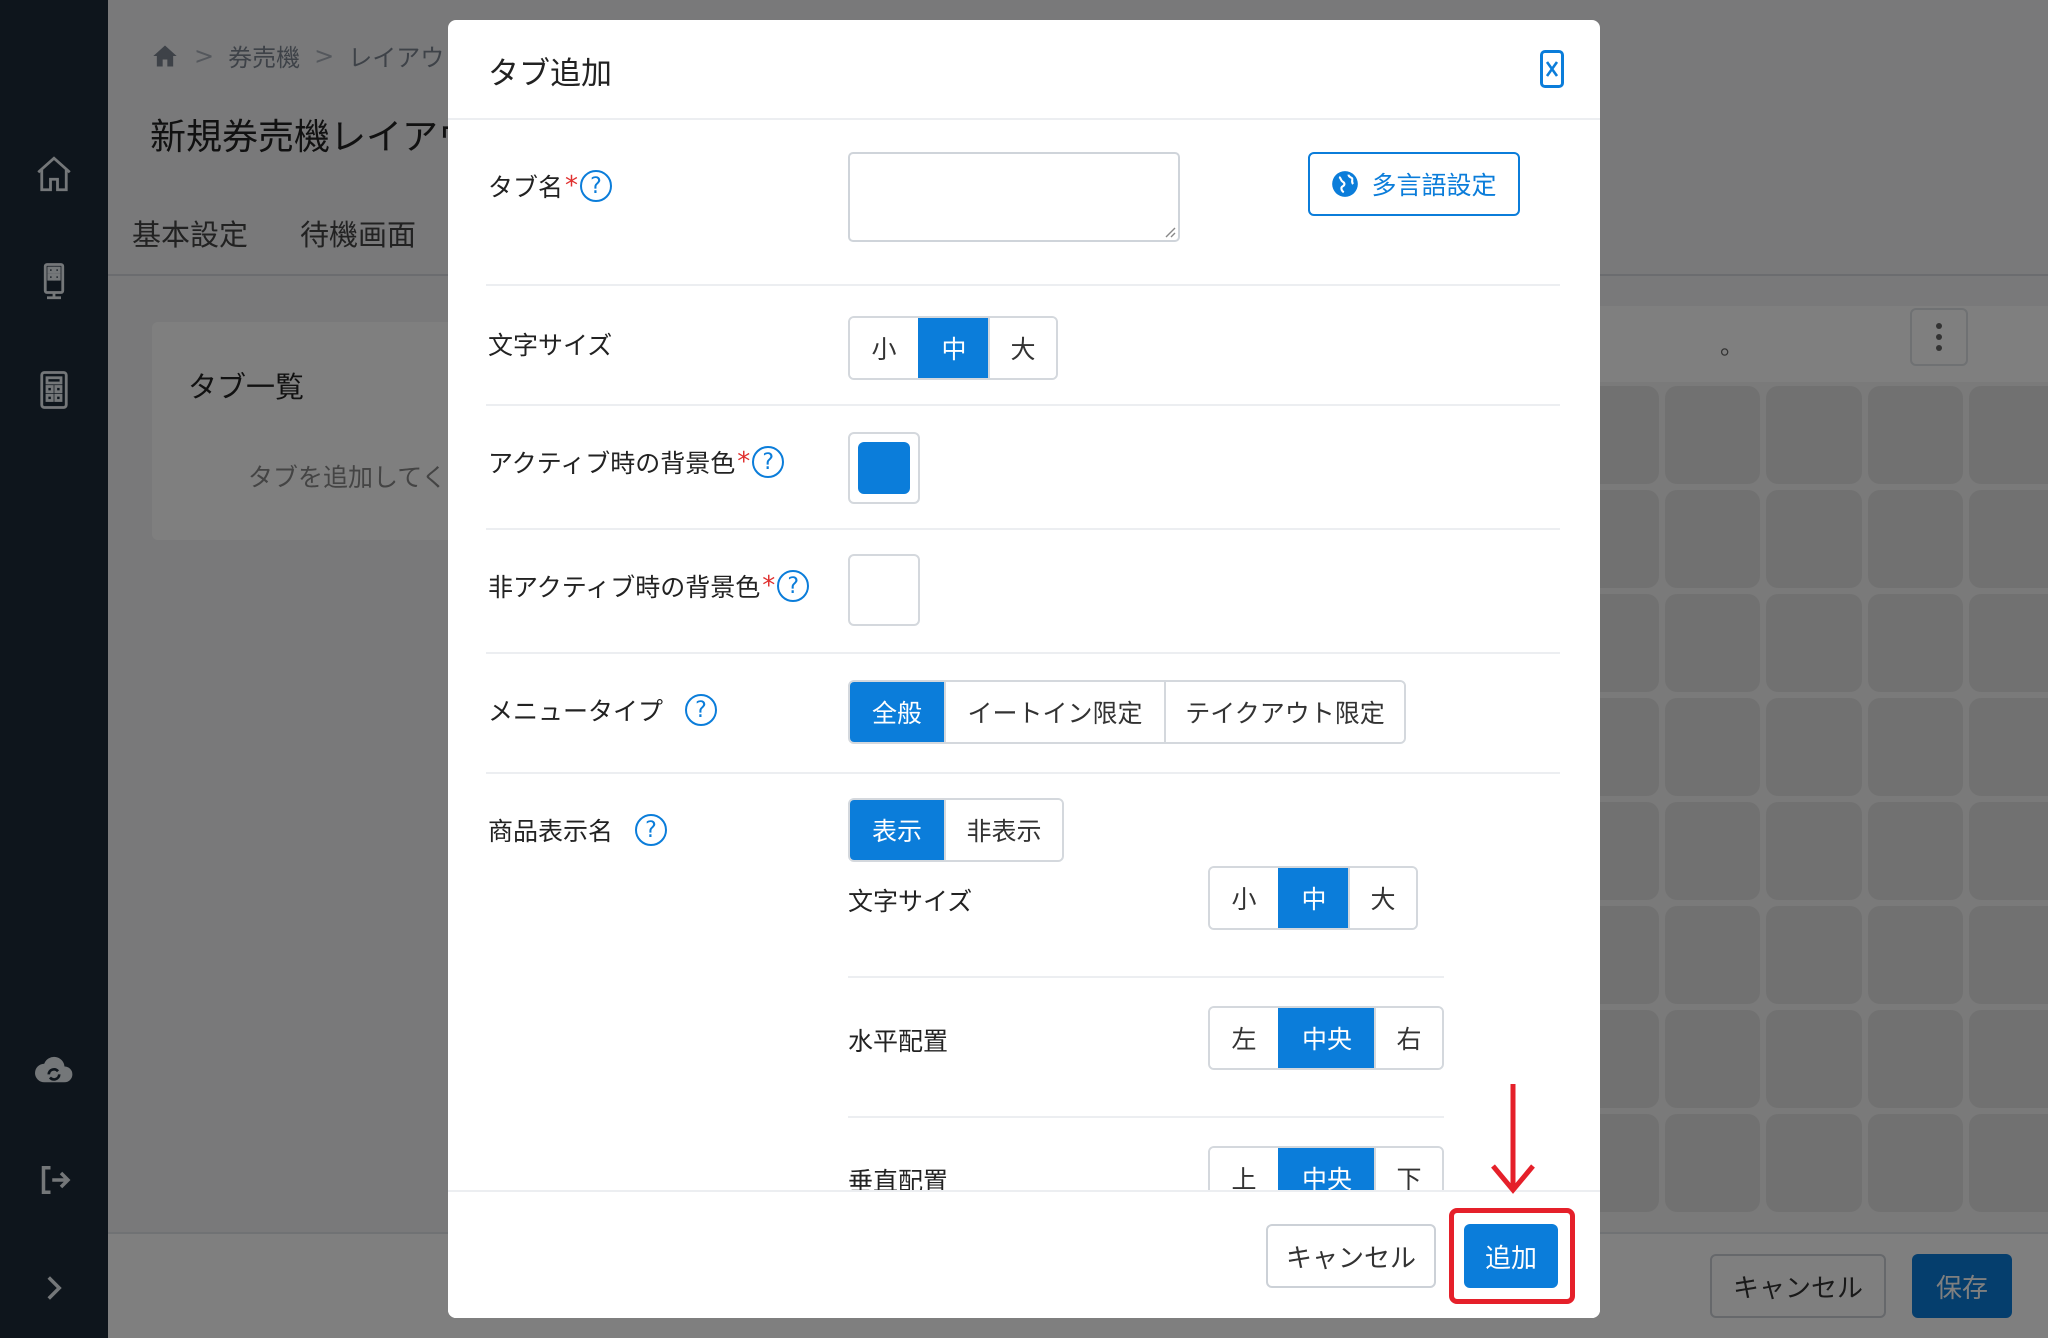 The image size is (2048, 1338). Describe the element at coordinates (1244, 1038) in the screenshot. I see `horizontal-align-left: 左` at that location.